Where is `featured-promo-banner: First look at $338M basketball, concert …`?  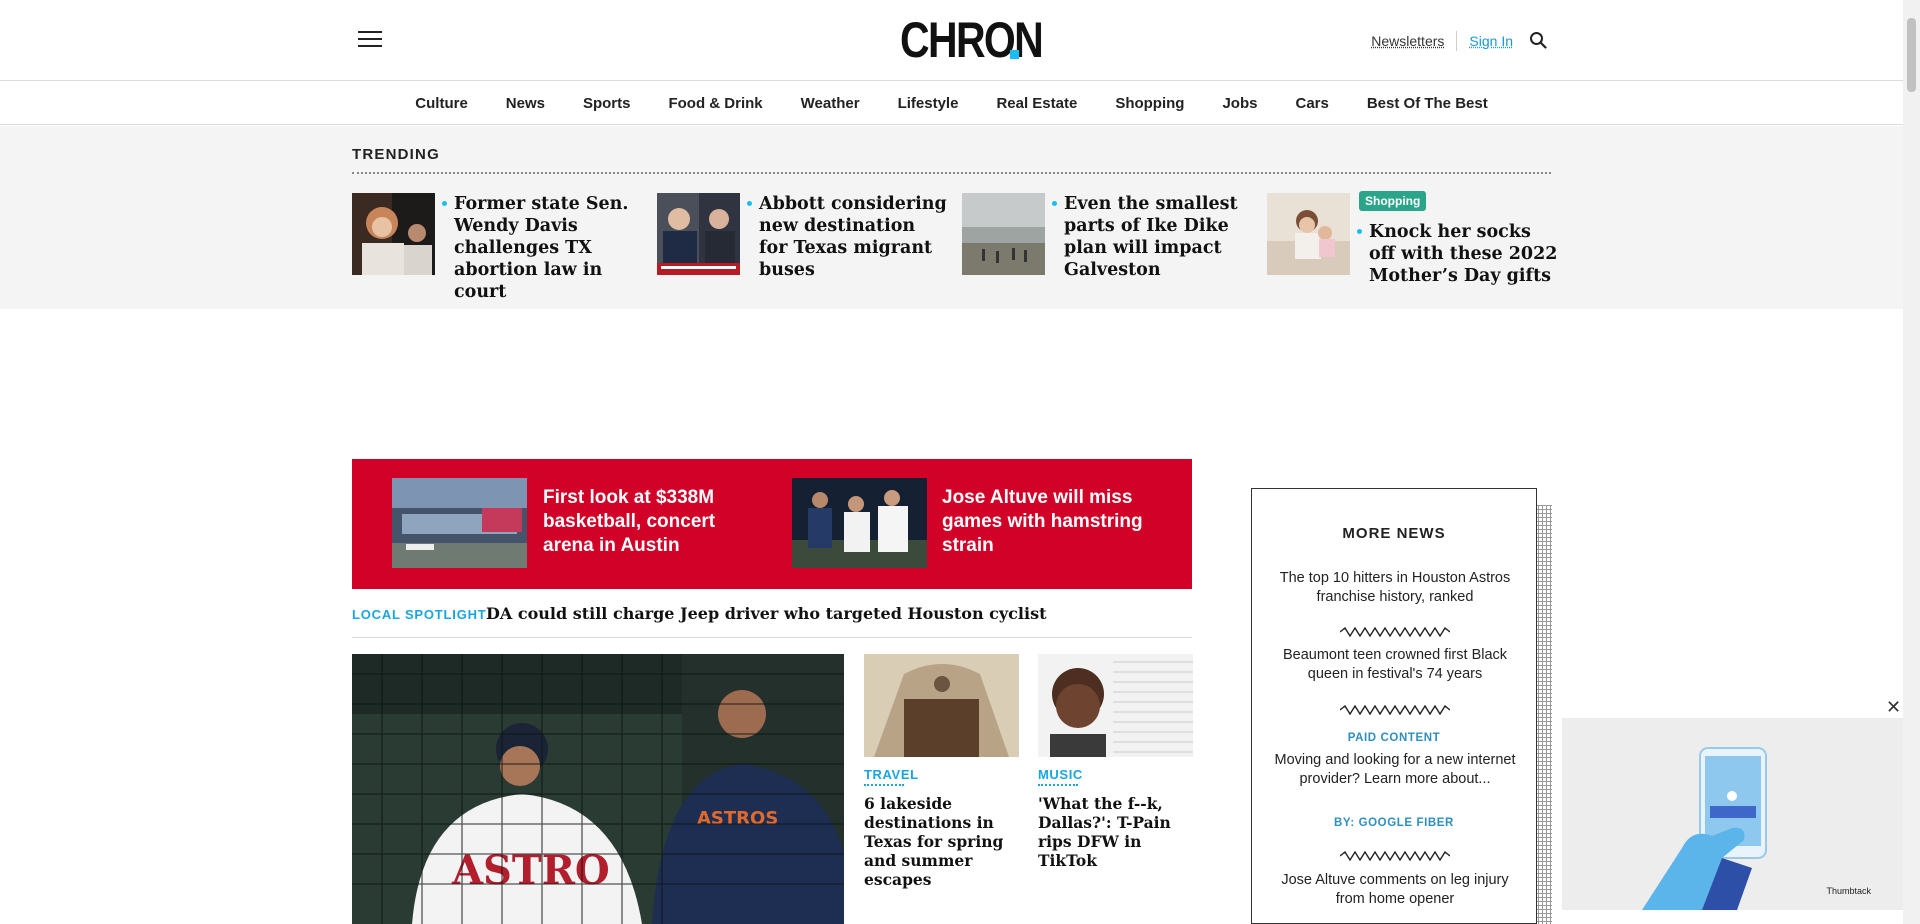 featured-promo-banner: First look at $338M basketball, concert … is located at coordinates (772, 524).